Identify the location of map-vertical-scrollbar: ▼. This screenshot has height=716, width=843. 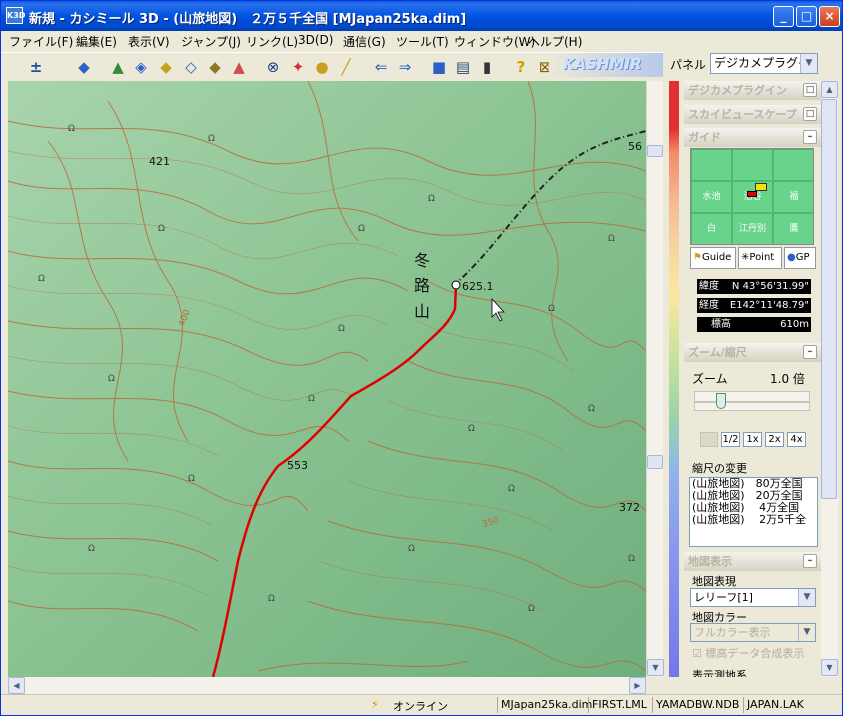
(655, 379).